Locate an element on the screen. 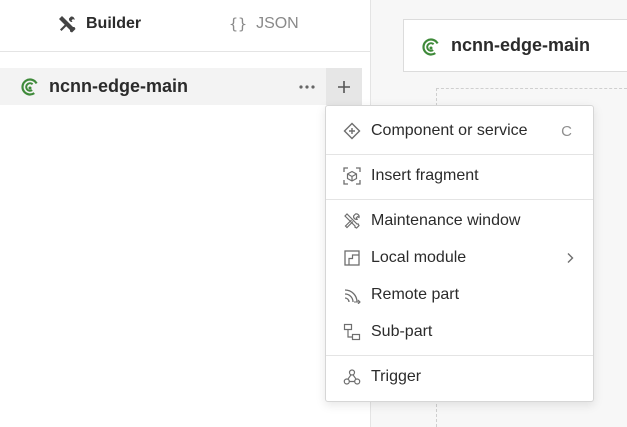 The width and height of the screenshot is (627, 427). menu-item-sub-part: Sub-part is located at coordinates (459, 332).